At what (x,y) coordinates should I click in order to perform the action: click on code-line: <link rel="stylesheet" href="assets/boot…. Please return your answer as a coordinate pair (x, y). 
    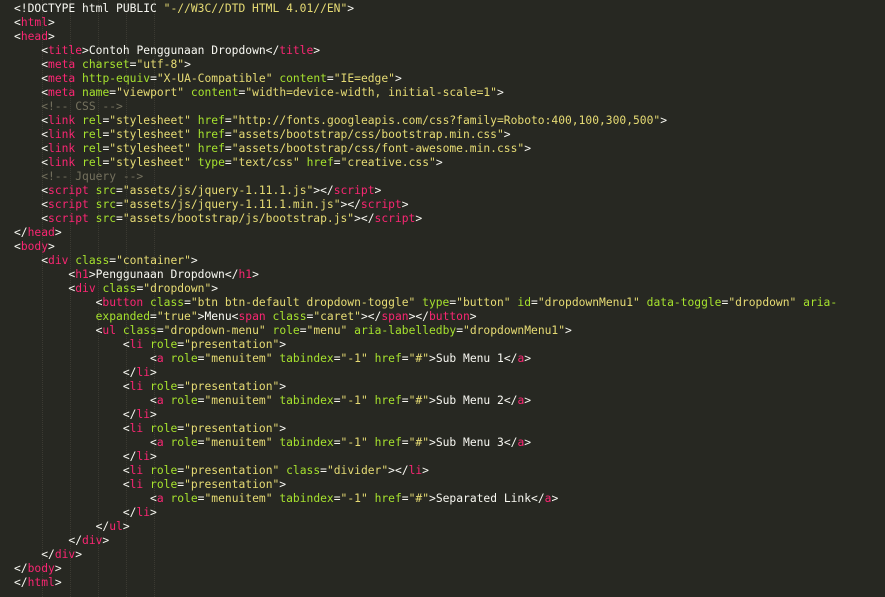
    Looking at the image, I should click on (449, 149).